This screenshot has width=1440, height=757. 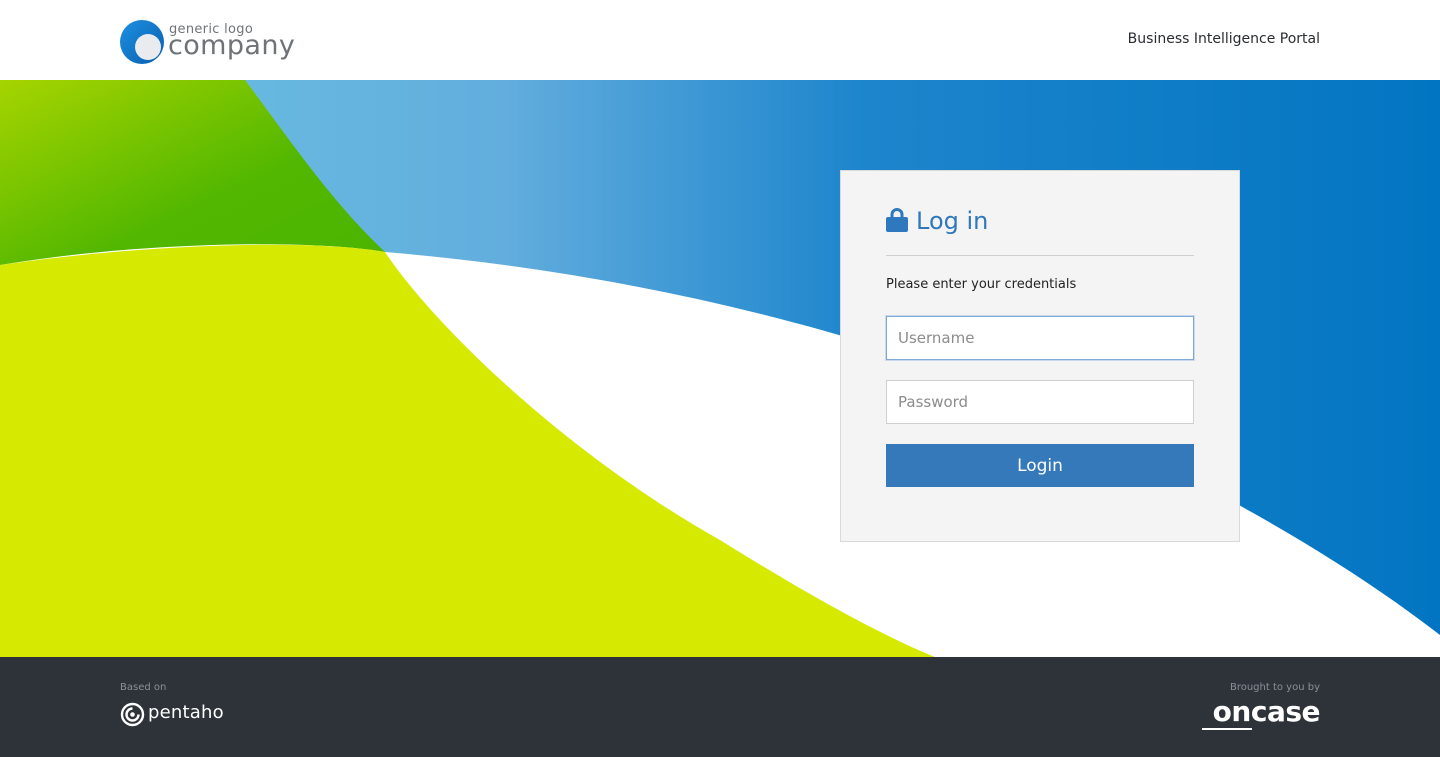 I want to click on login-title: Log in, so click(x=952, y=221).